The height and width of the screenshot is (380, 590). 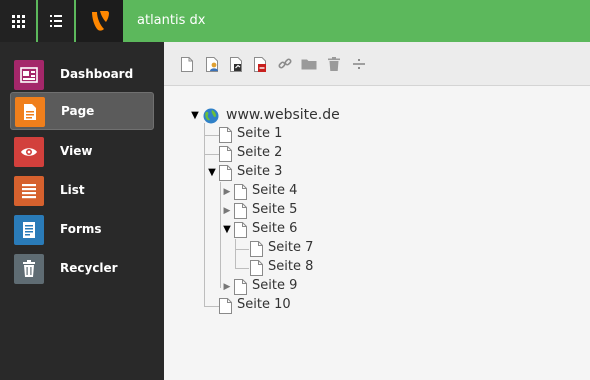 I want to click on link-icon, so click(x=285, y=64).